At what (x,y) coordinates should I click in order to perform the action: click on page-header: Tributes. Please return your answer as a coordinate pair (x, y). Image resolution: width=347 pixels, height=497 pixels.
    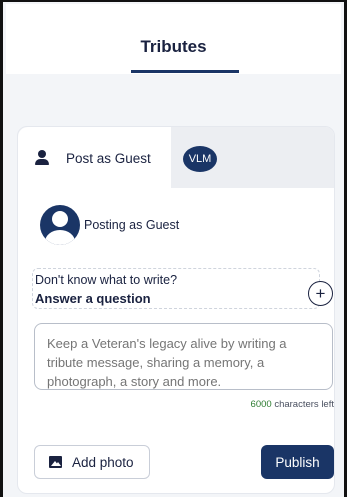
    Looking at the image, I should click on (173, 39).